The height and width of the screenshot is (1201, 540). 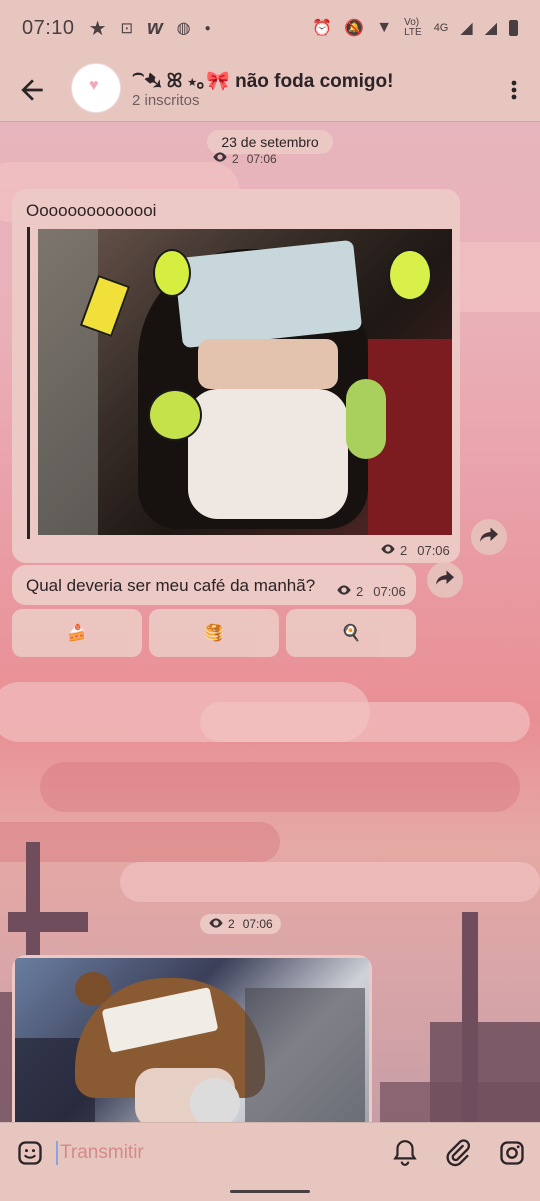 What do you see at coordinates (28, 383) in the screenshot?
I see `quote-bar` at bounding box center [28, 383].